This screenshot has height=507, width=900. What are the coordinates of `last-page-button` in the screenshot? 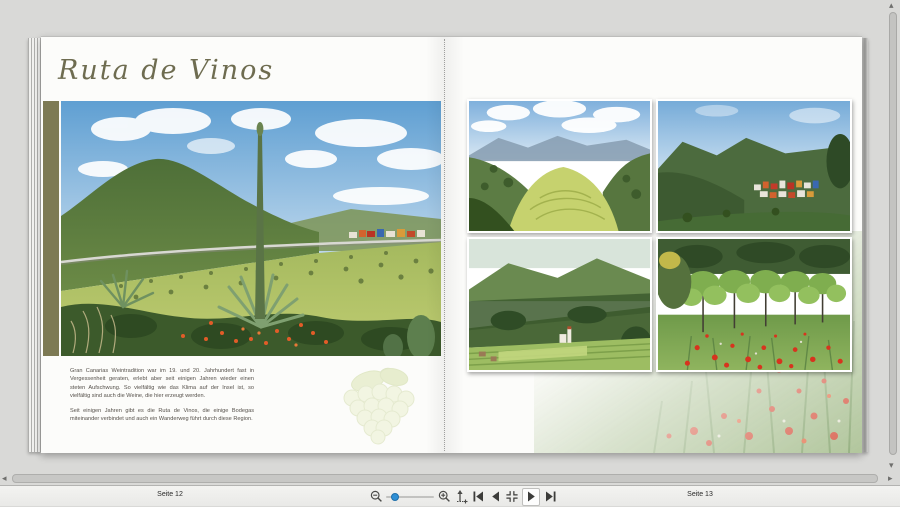 It's located at (550, 497).